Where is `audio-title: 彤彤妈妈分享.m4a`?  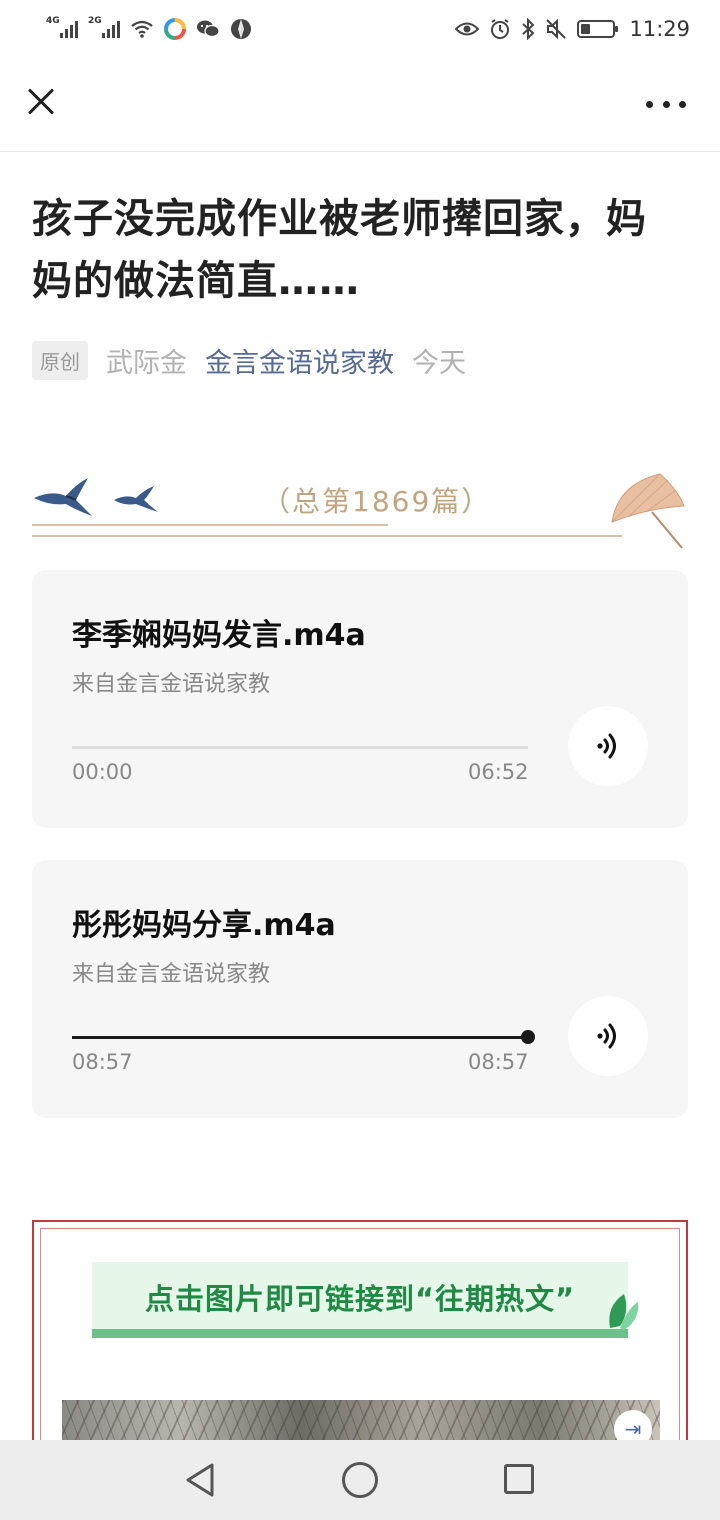 audio-title: 彤彤妈妈分享.m4a is located at coordinates (204, 925).